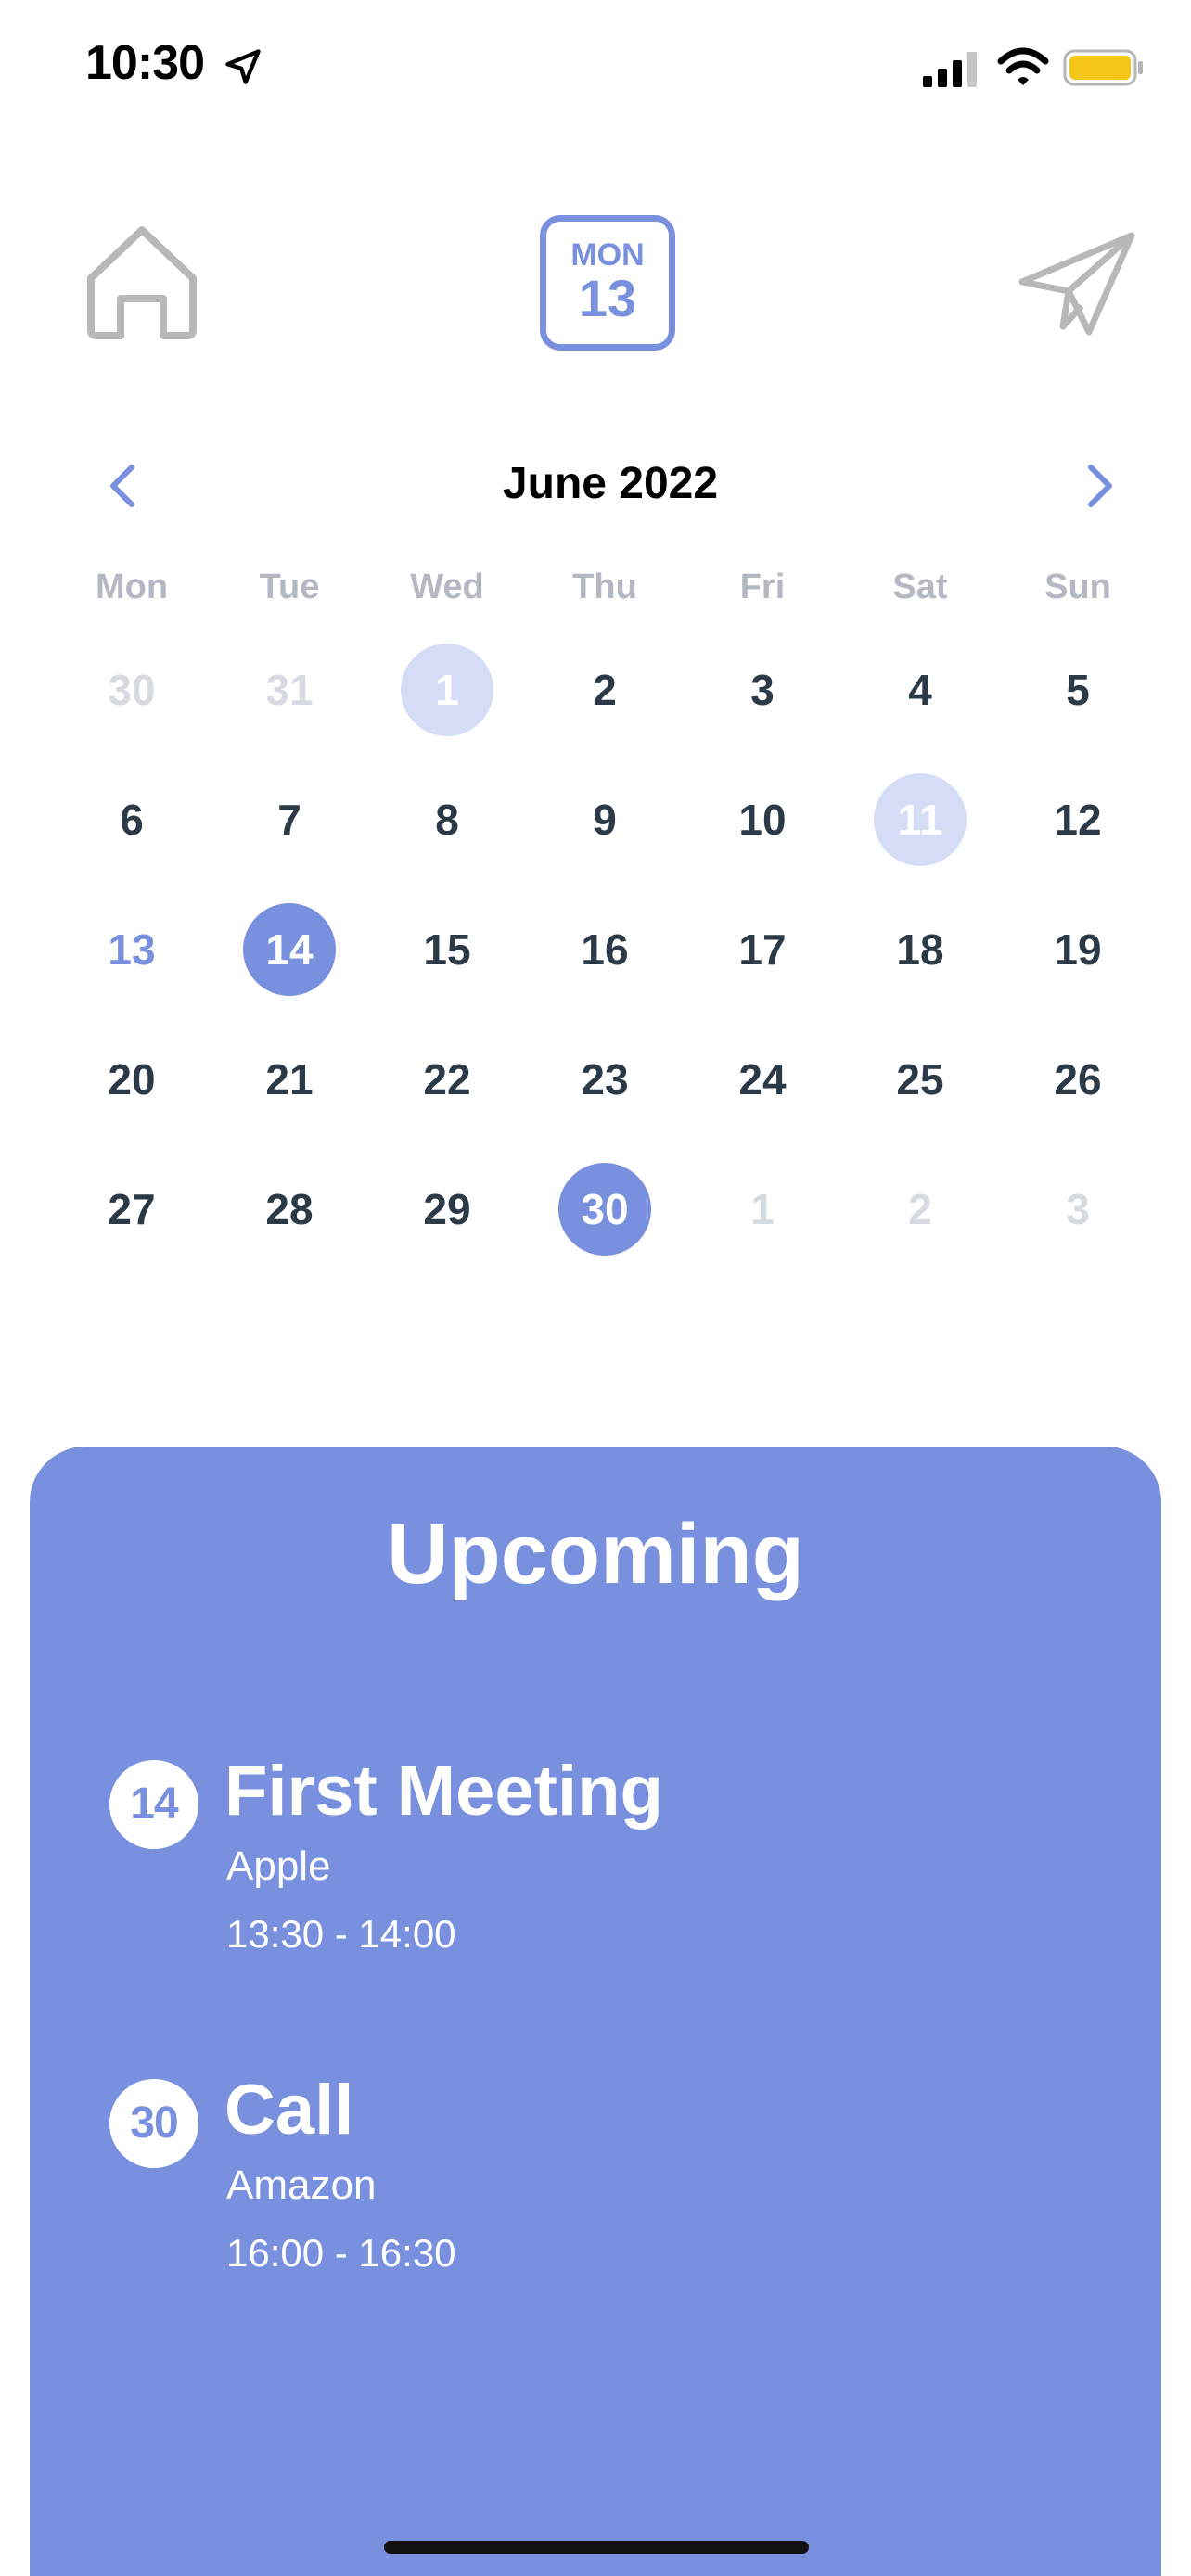 The width and height of the screenshot is (1191, 2576). I want to click on weekday-label-fri: Fri, so click(762, 586).